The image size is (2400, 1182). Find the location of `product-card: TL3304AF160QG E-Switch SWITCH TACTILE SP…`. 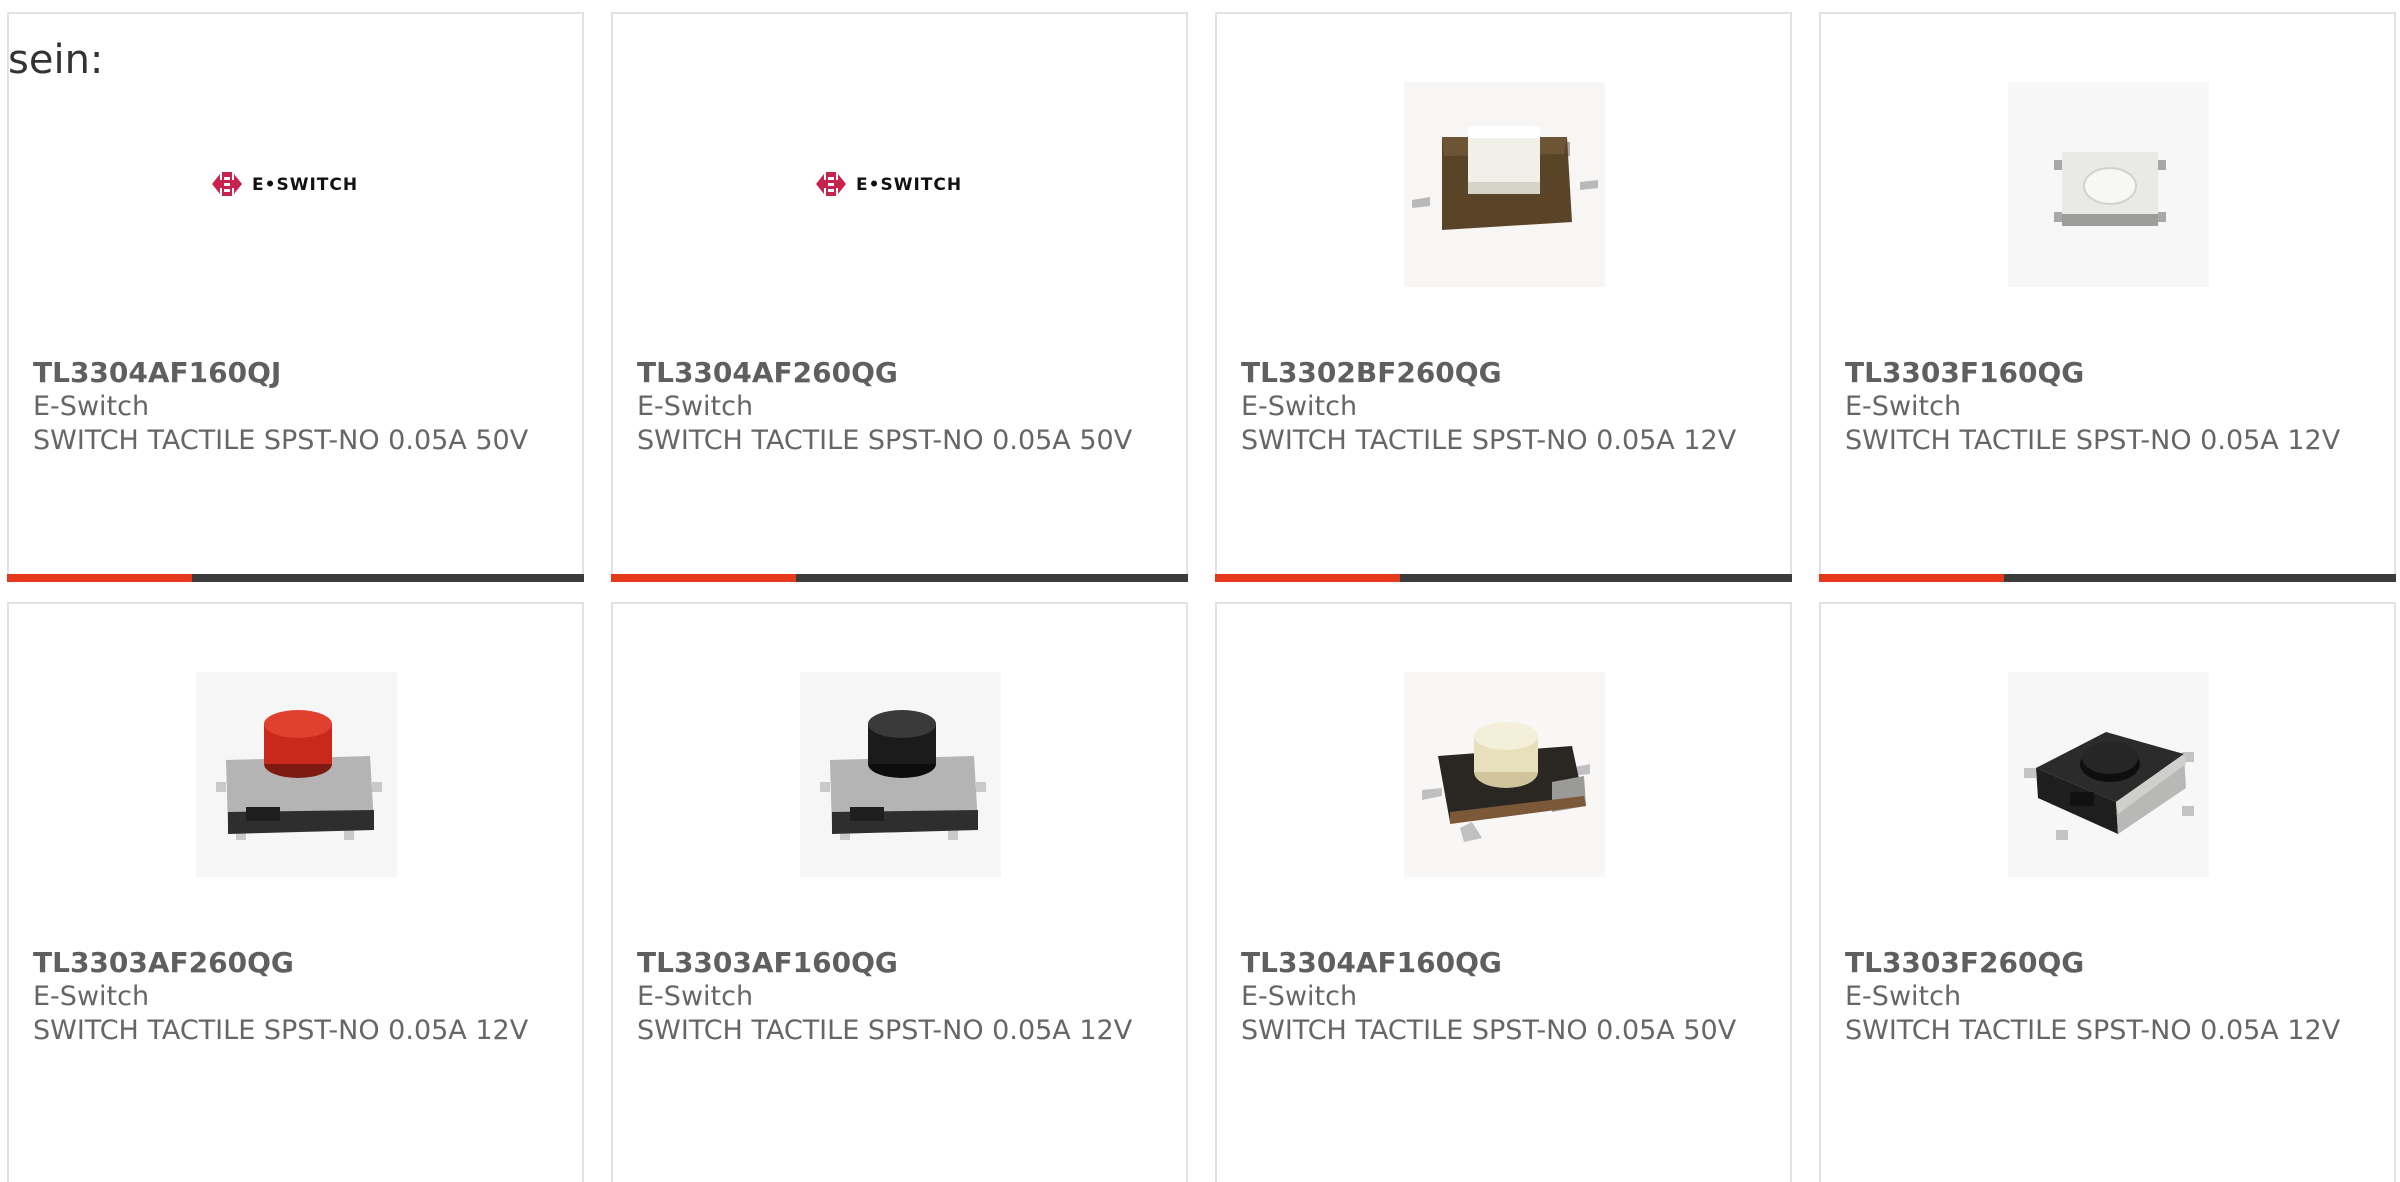

product-card: TL3304AF160QG E-Switch SWITCH TACTILE SP… is located at coordinates (1503, 892).